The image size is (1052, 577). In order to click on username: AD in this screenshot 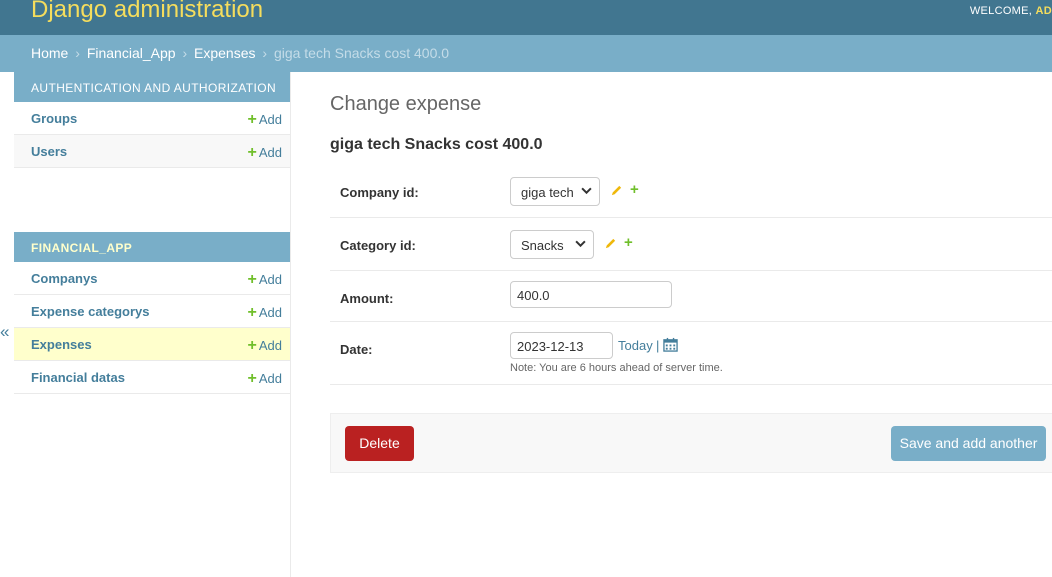, I will do `click(1043, 11)`.